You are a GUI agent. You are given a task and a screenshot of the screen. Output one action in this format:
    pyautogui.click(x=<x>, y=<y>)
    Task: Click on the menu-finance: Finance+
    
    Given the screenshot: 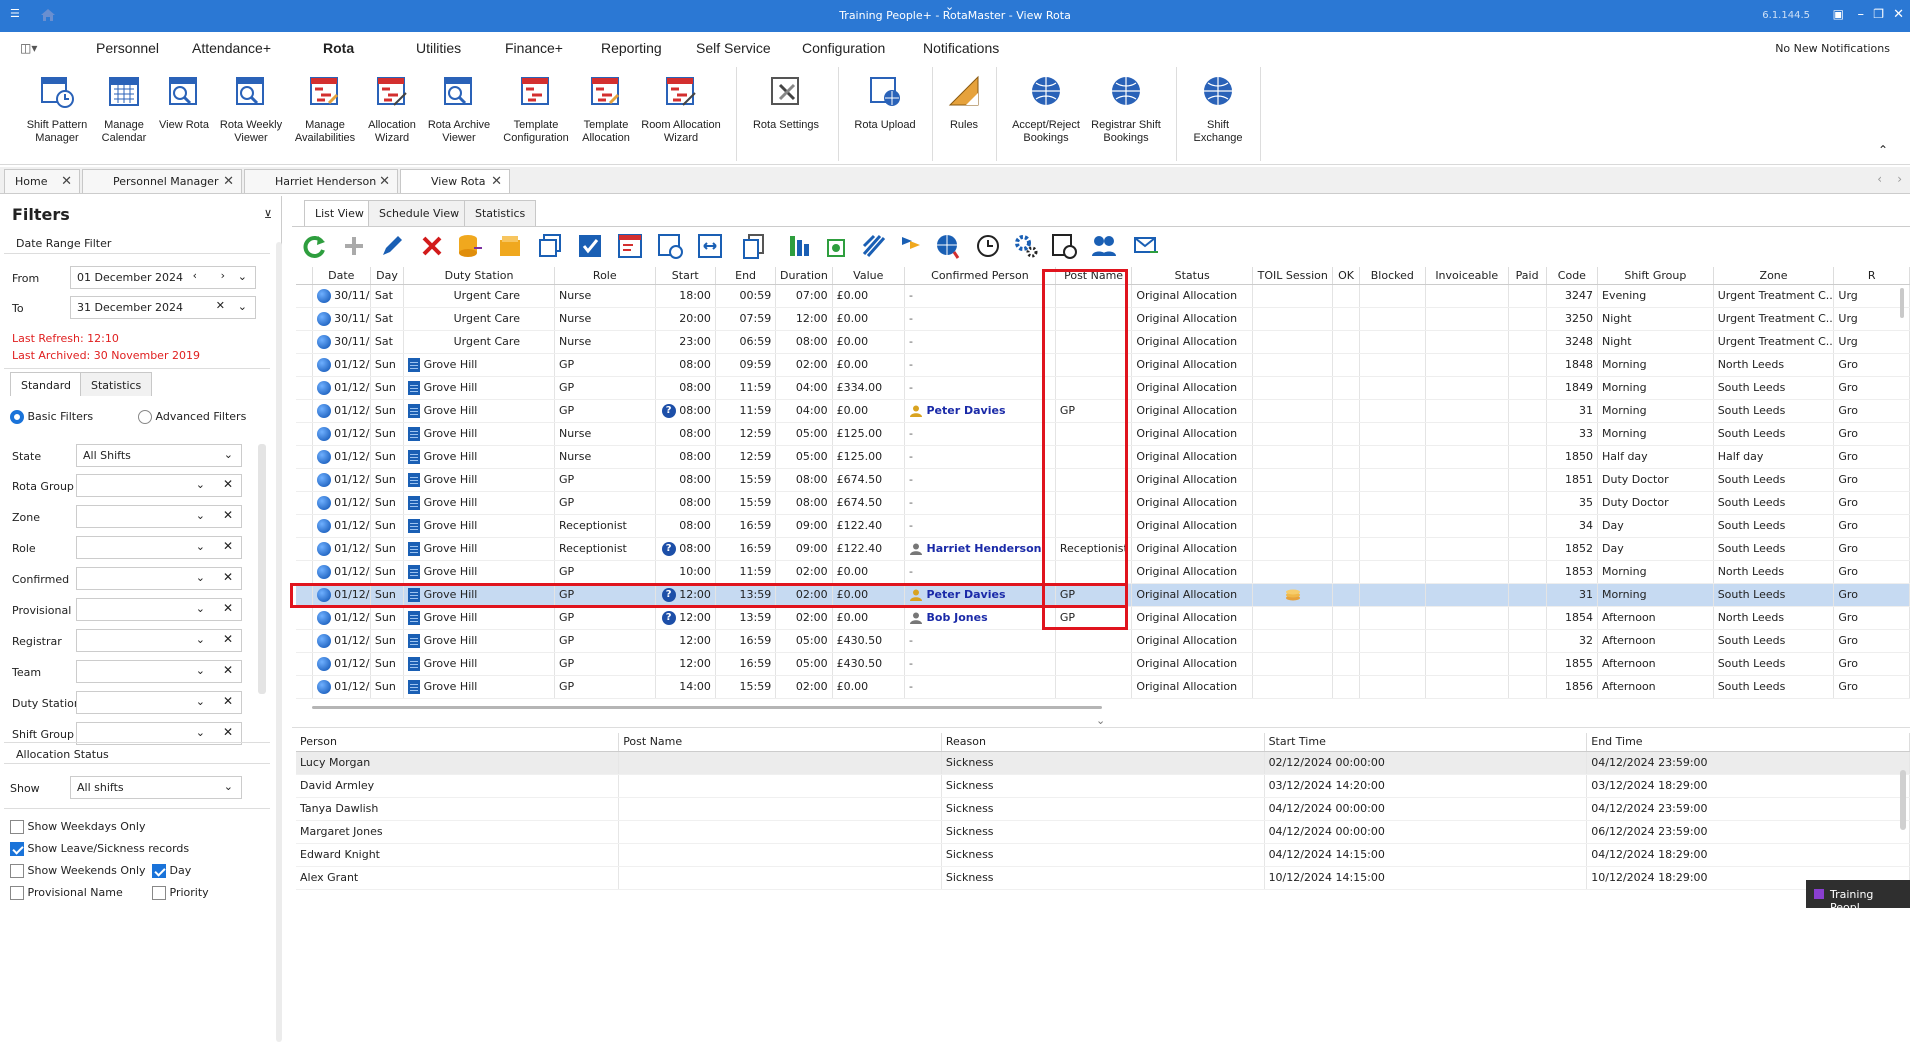 What is the action you would take?
    pyautogui.click(x=534, y=48)
    